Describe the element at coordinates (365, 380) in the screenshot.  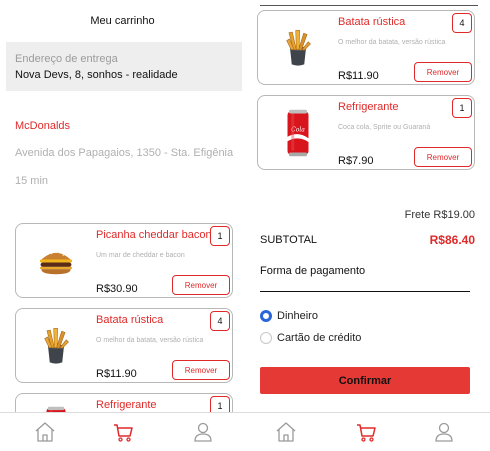
I see `confirm-button: Confirmar` at that location.